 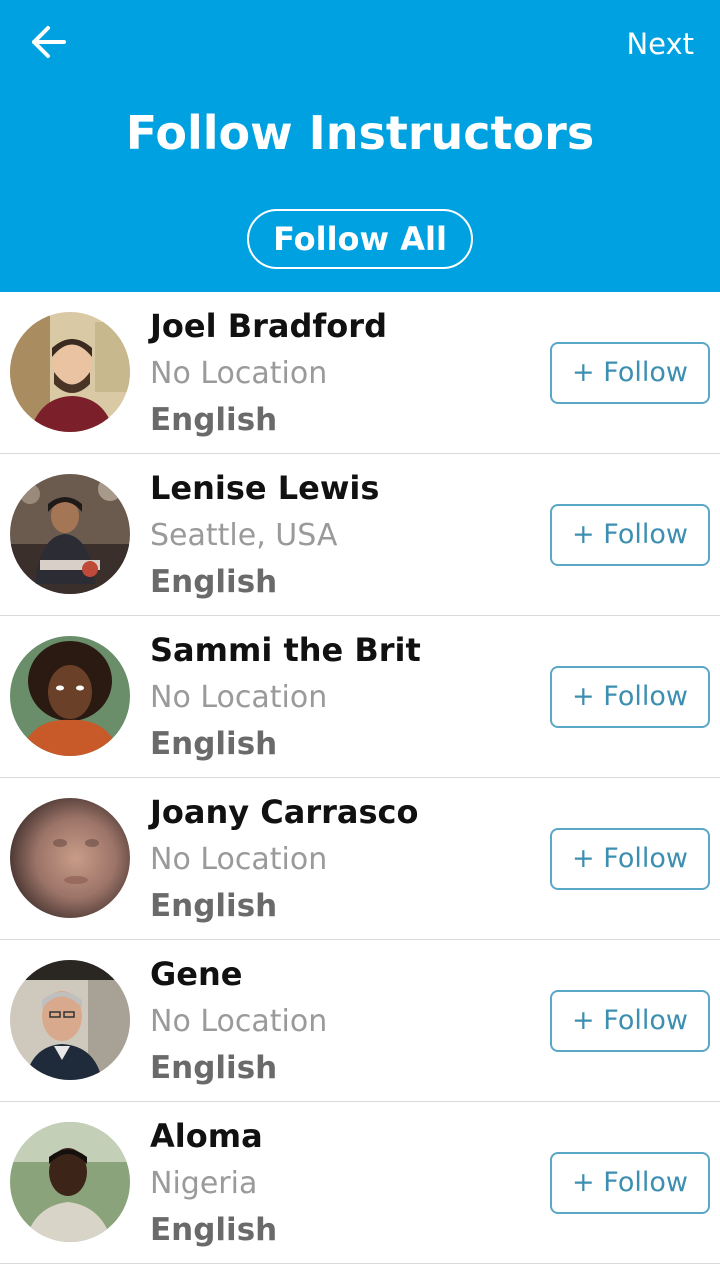 I want to click on instructor-name: Sammi the Brit, so click(x=285, y=650).